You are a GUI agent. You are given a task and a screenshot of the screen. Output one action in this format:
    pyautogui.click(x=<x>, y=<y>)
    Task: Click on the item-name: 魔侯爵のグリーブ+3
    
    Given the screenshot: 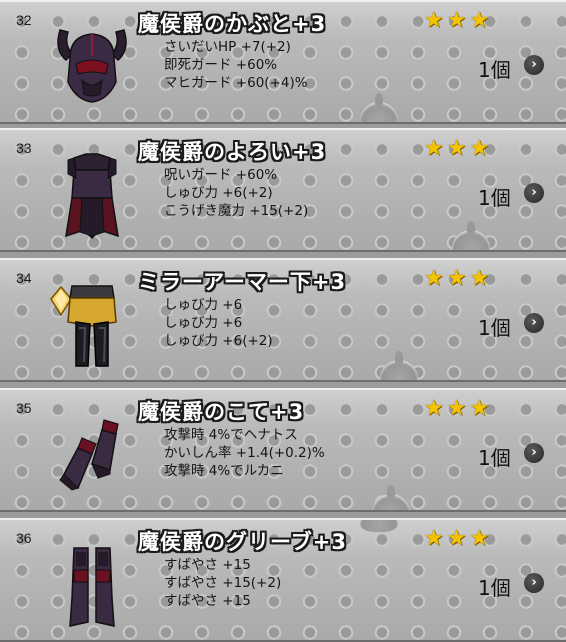 What is the action you would take?
    pyautogui.click(x=242, y=542)
    